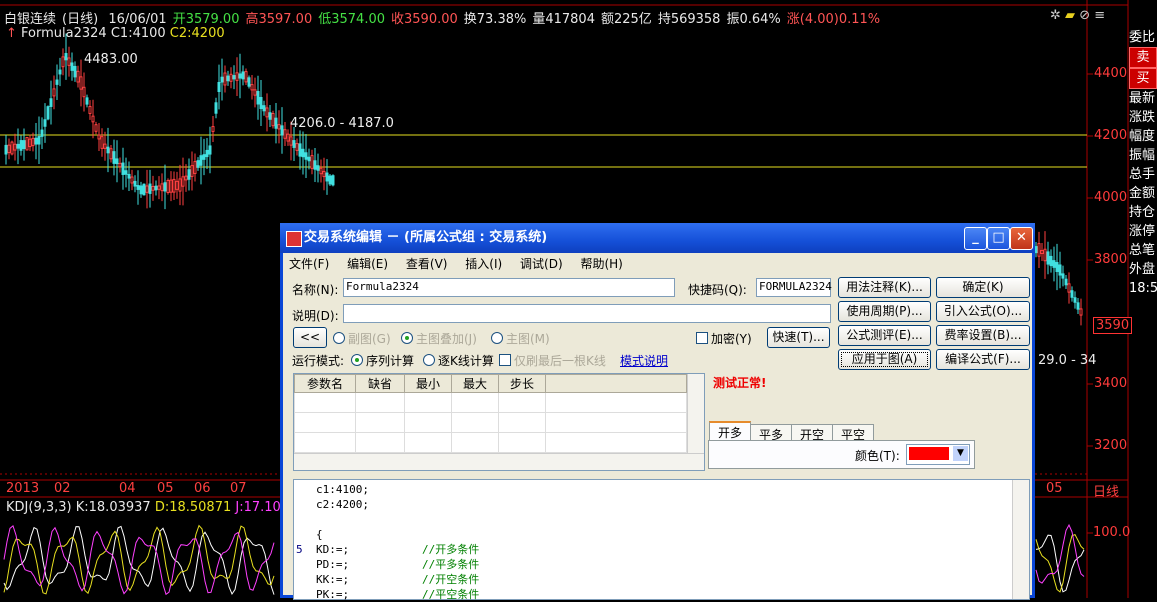 This screenshot has height=602, width=1157. What do you see at coordinates (753, 19) in the screenshot?
I see `quote-amplitude: 振0.64%` at bounding box center [753, 19].